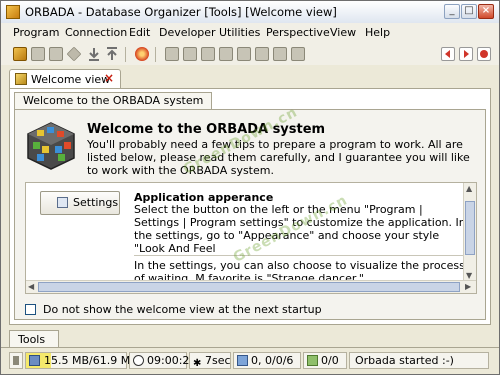 The image size is (500, 375). Describe the element at coordinates (138, 360) in the screenshot. I see `clock-icon` at that location.